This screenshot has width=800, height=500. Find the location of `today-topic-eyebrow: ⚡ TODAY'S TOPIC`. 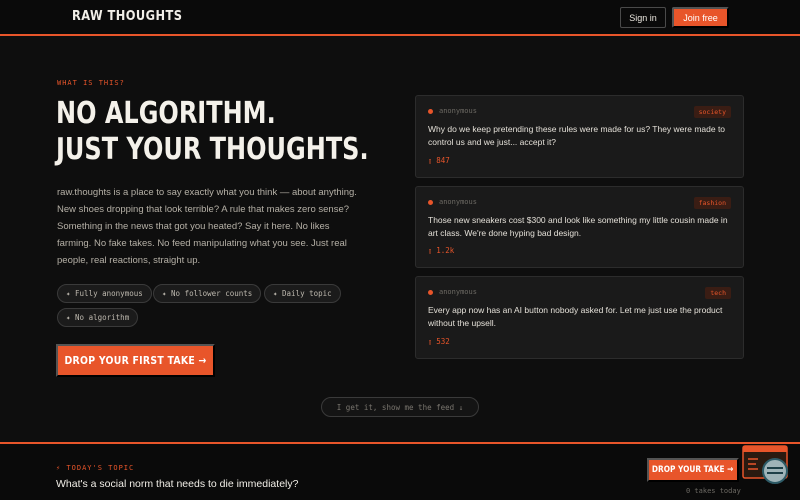

today-topic-eyebrow: ⚡ TODAY'S TOPIC is located at coordinates (95, 468).